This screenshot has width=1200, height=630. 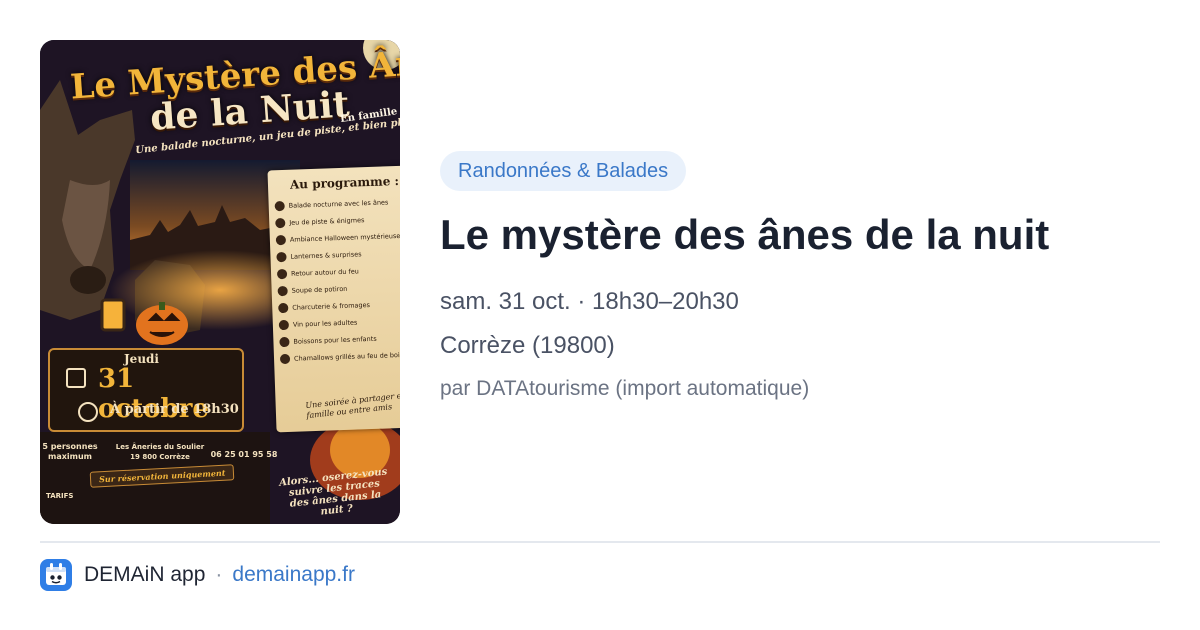 I want to click on event-location: Corrèze (19800), so click(x=527, y=345).